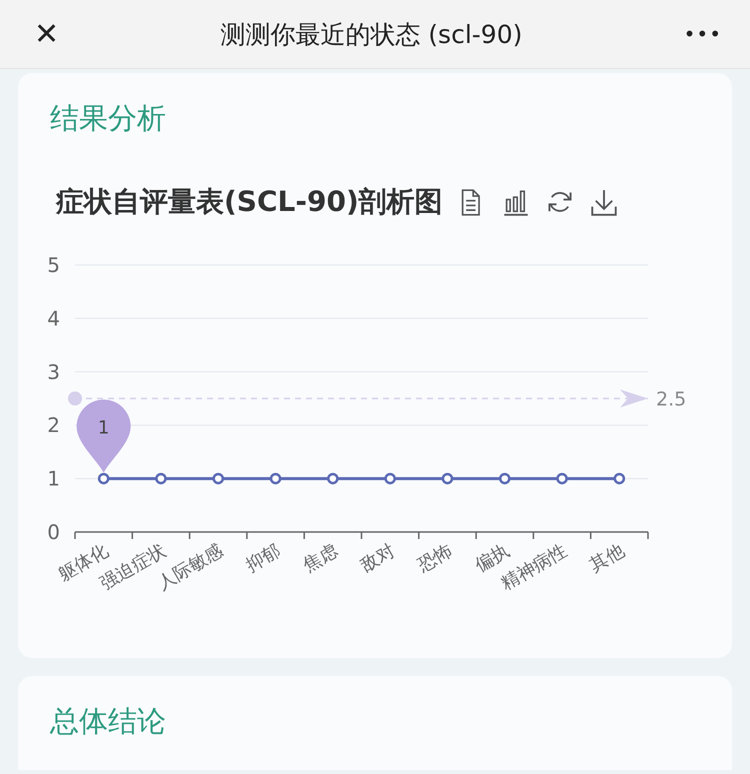  What do you see at coordinates (249, 202) in the screenshot?
I see `chart-title: 症状自评量表(SCL-90)剖析图` at bounding box center [249, 202].